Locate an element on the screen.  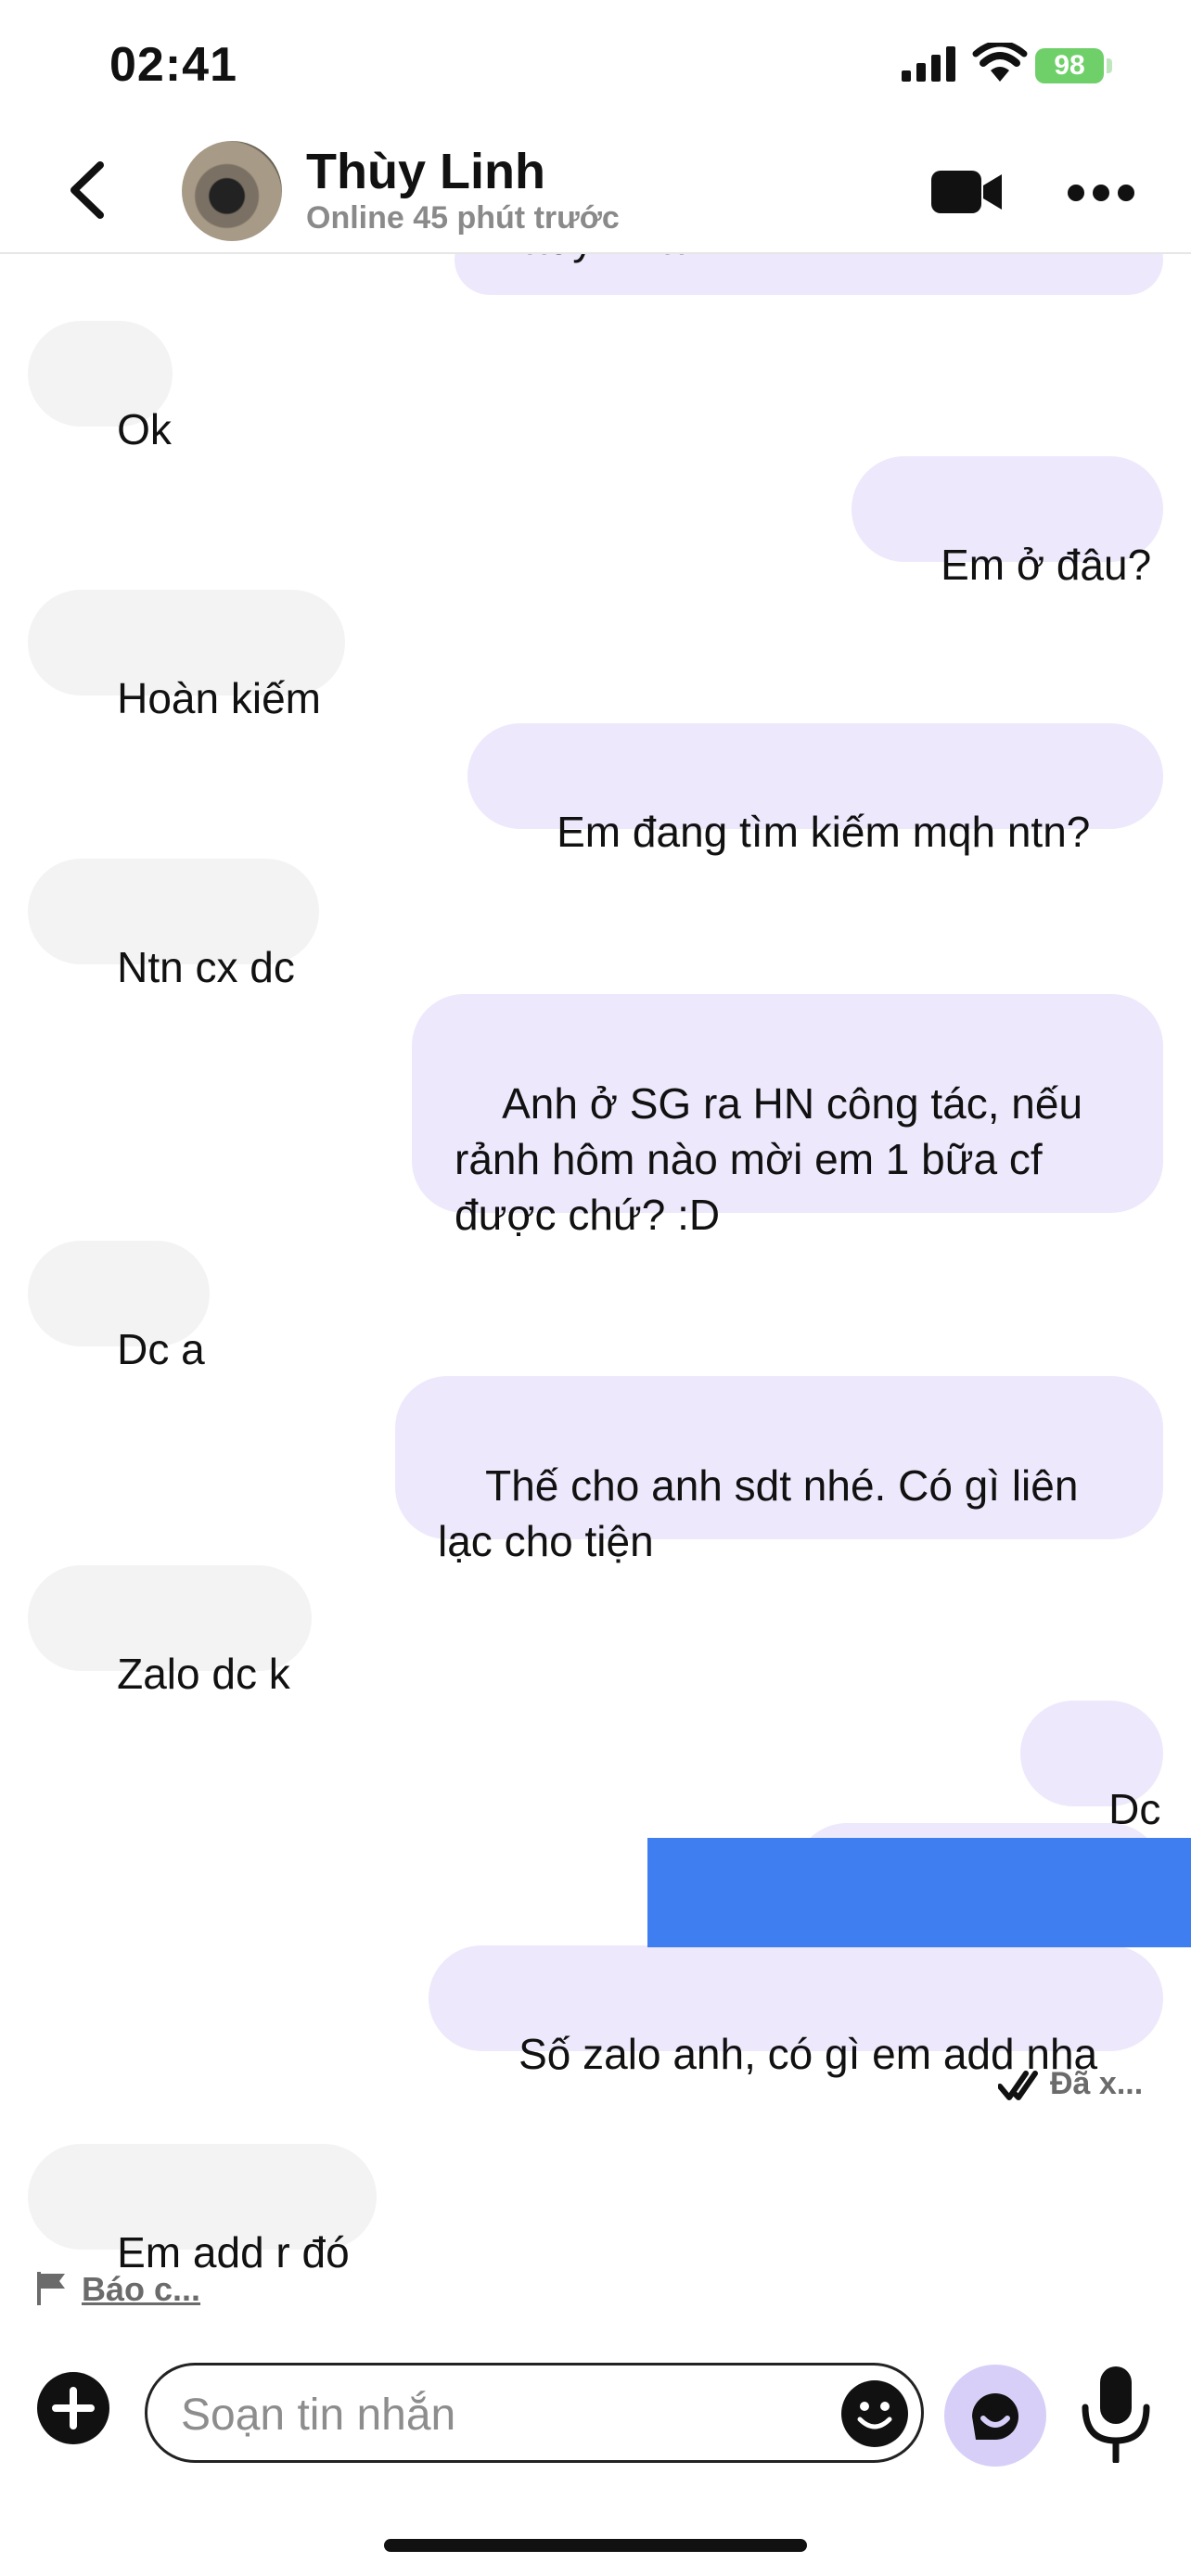
message-bubble-outgoing: Dc is located at coordinates (1091, 1767).